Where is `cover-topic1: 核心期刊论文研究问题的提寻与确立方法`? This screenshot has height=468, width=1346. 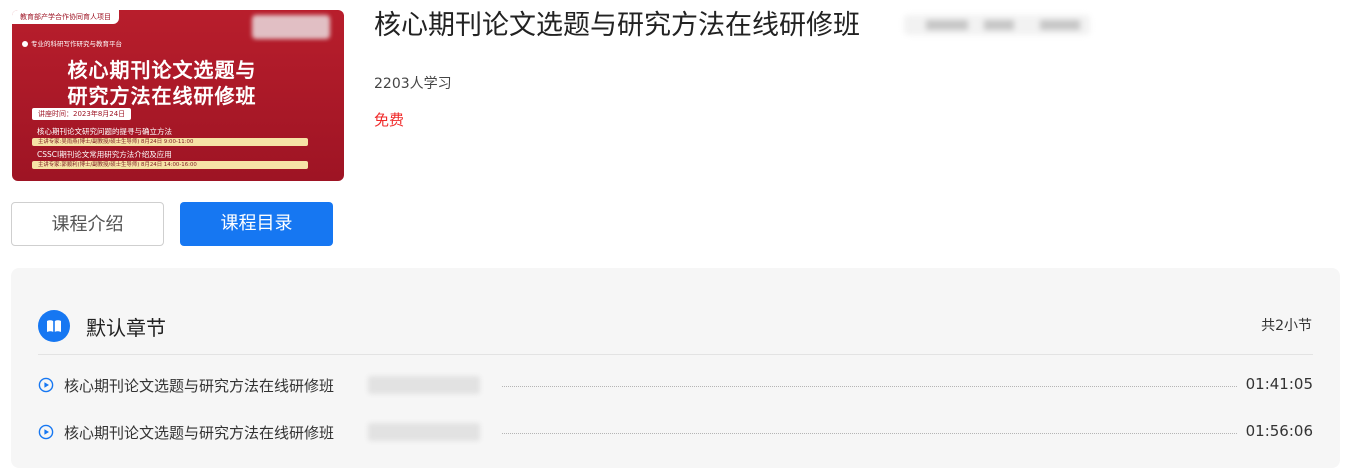 cover-topic1: 核心期刊论文研究问题的提寻与确立方法 is located at coordinates (104, 131).